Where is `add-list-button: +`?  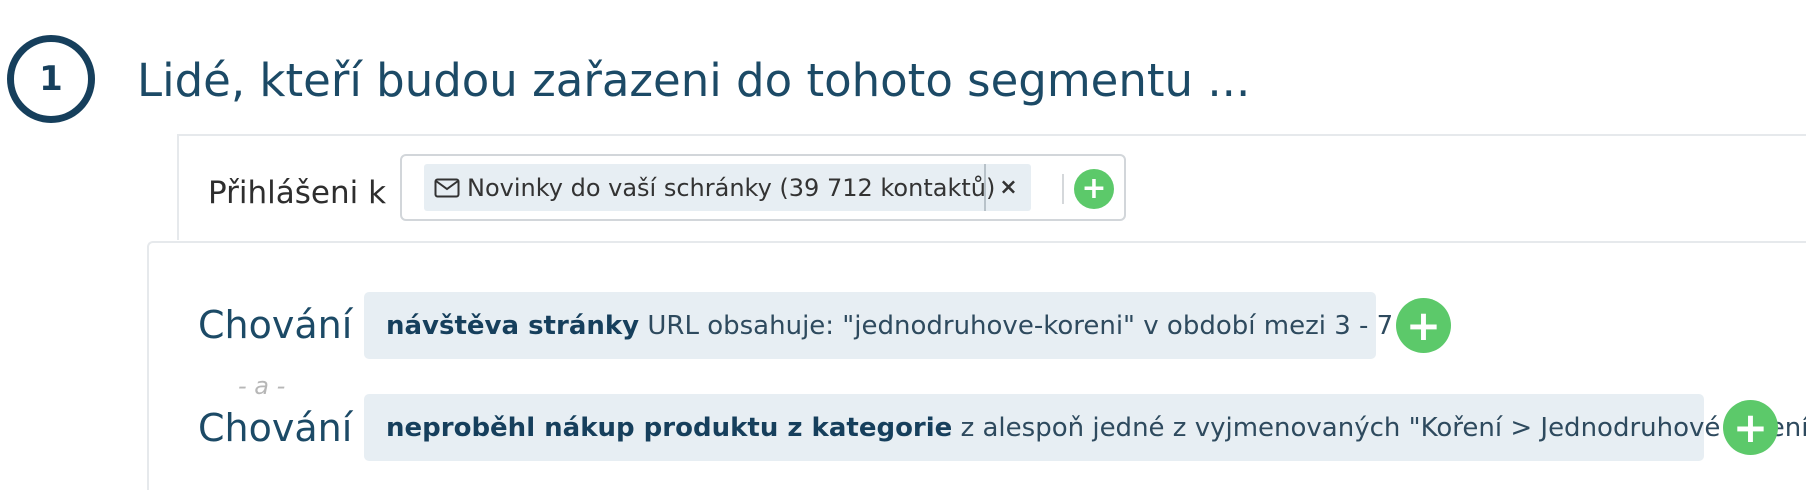
add-list-button: + is located at coordinates (1094, 189).